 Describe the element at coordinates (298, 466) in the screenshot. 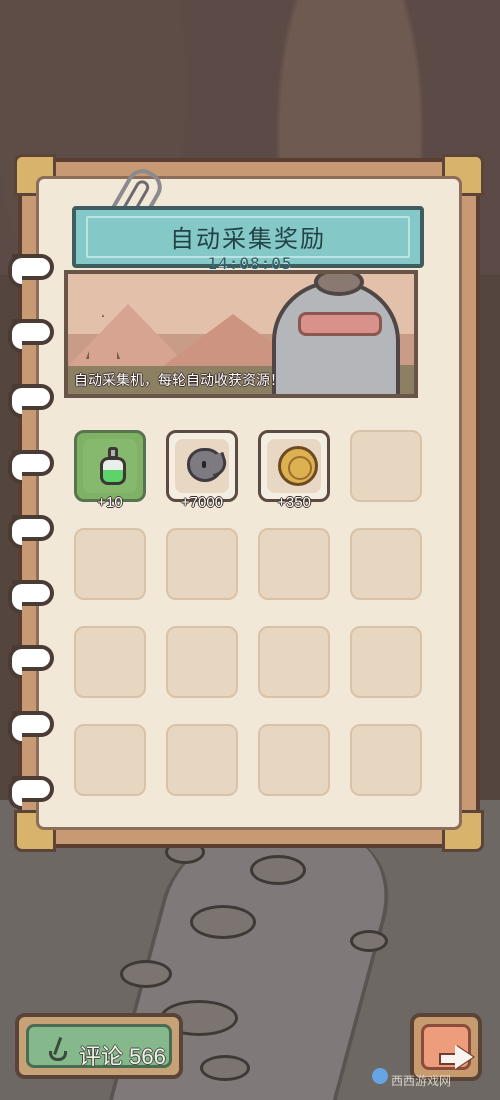

I see `coin-icon` at that location.